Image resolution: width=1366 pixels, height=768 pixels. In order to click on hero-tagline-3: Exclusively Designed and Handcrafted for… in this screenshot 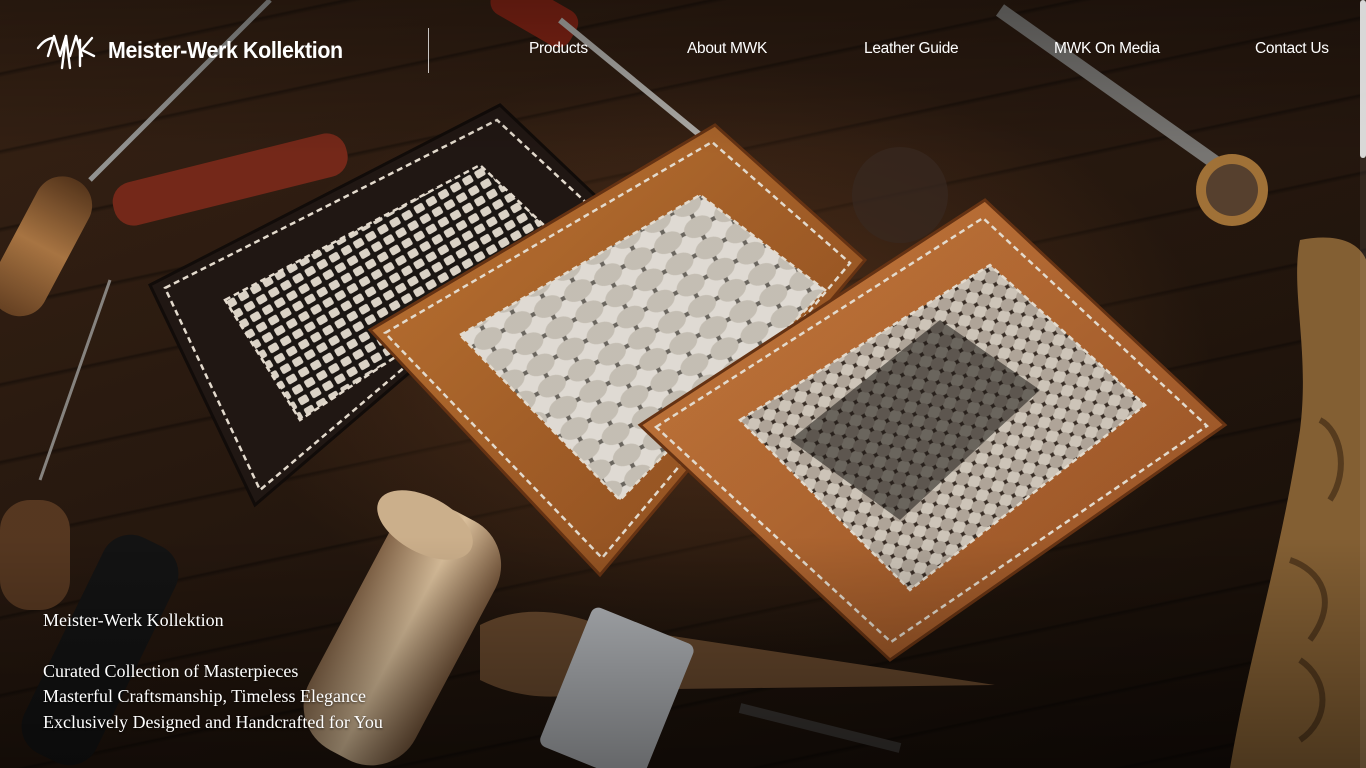, I will do `click(213, 721)`.